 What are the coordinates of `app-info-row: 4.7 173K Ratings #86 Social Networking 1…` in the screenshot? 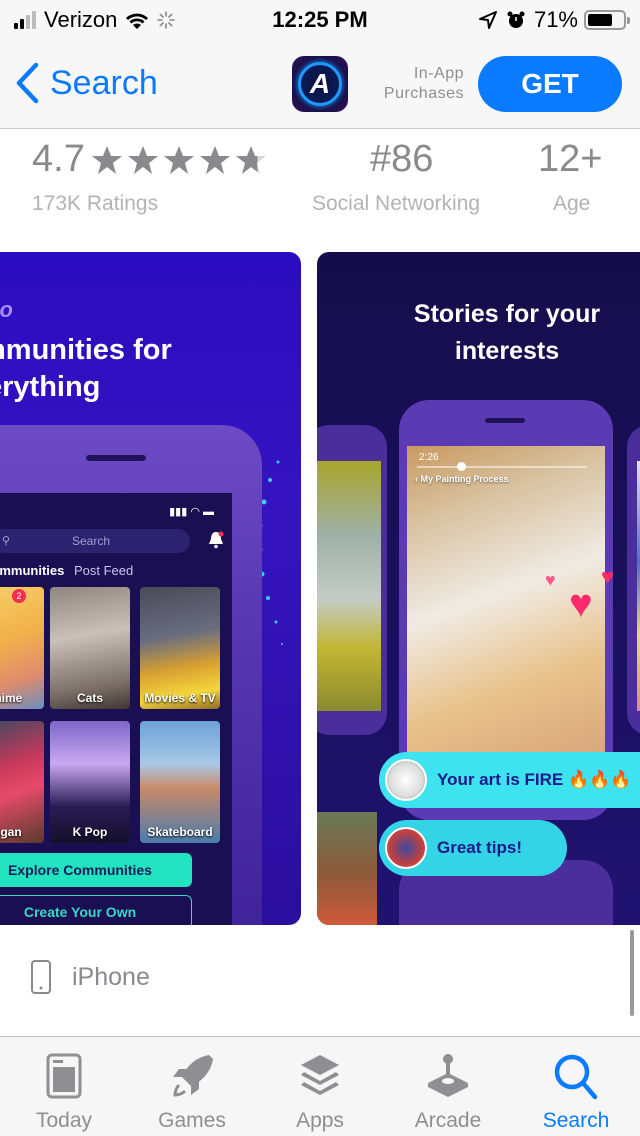 It's located at (320, 185).